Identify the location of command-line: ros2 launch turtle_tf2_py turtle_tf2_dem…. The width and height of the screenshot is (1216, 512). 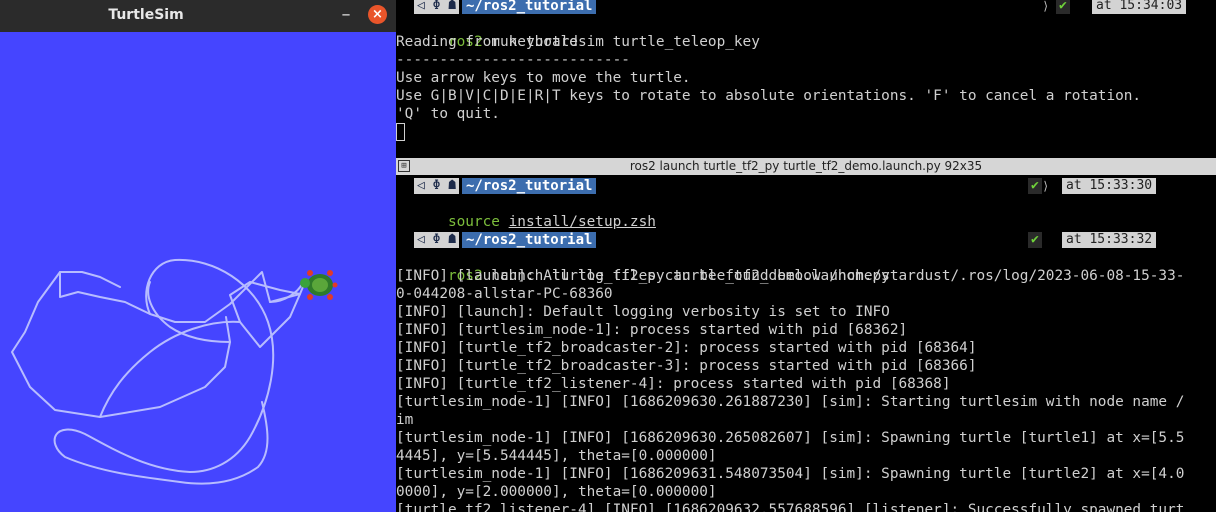
(643, 266).